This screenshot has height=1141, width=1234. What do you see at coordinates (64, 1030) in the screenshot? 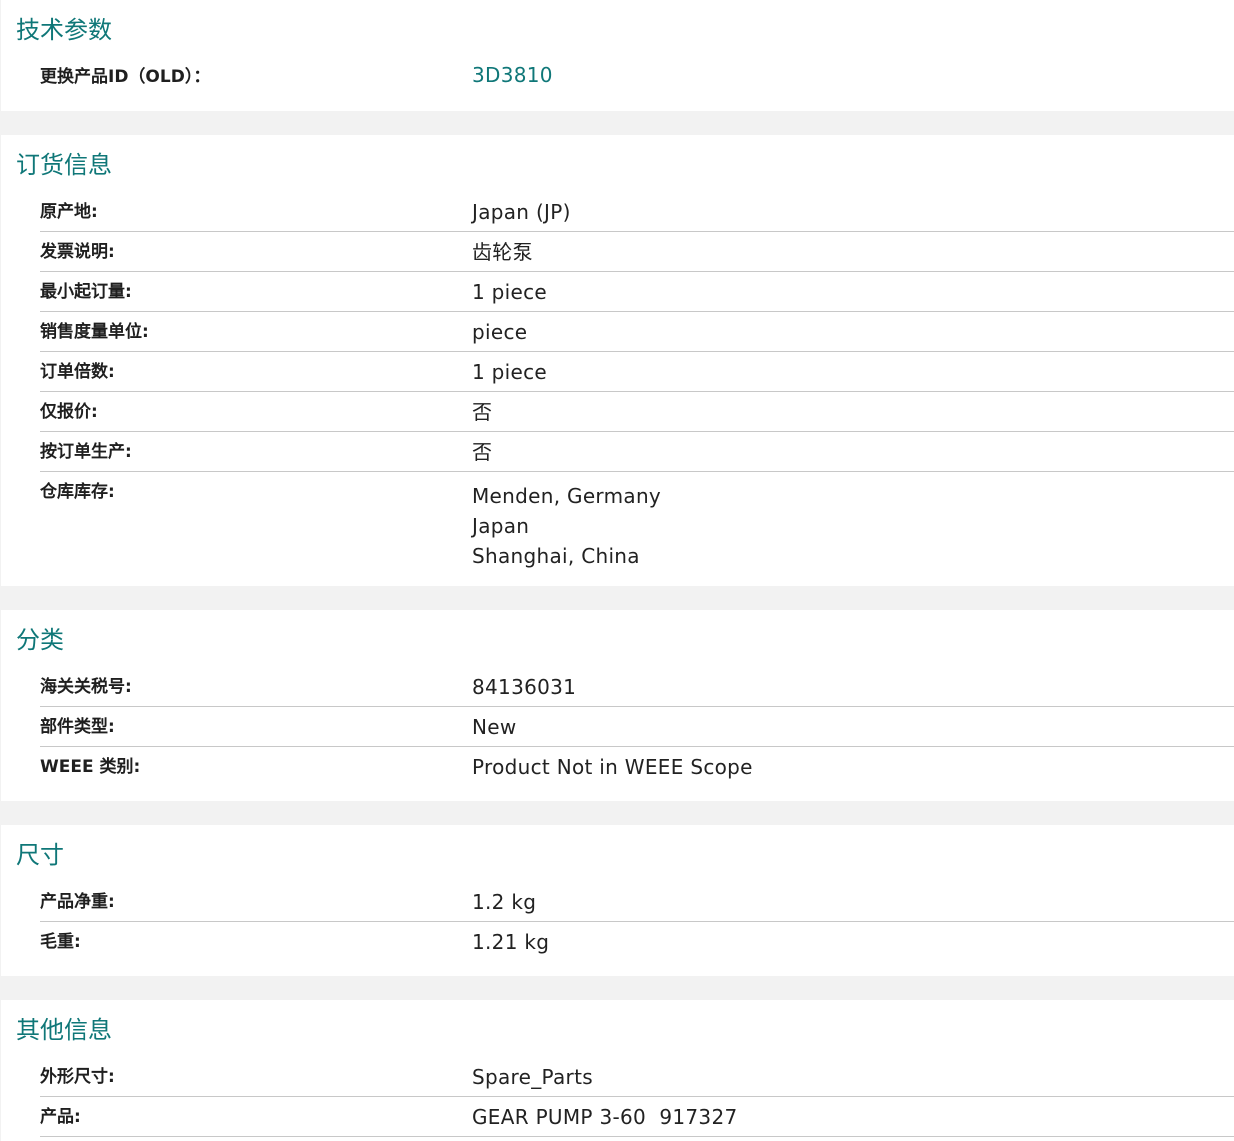
I see `section-title: 其他信息` at bounding box center [64, 1030].